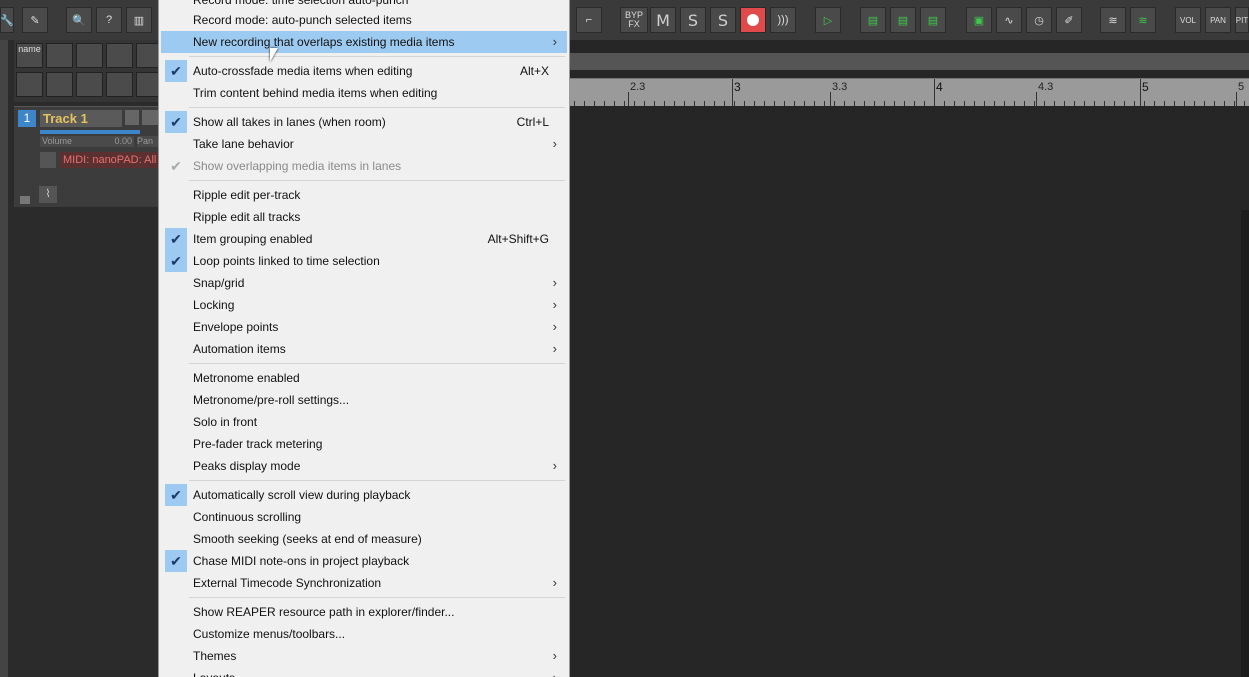  I want to click on loop-icon: ⌐, so click(589, 20).